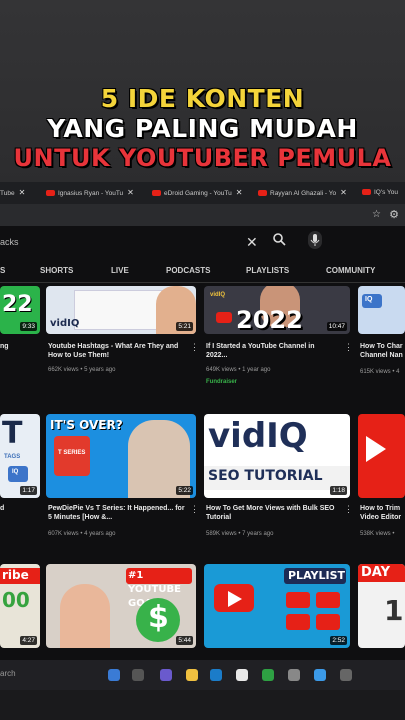 The width and height of the screenshot is (405, 720). I want to click on video-title: ng, so click(20, 346).